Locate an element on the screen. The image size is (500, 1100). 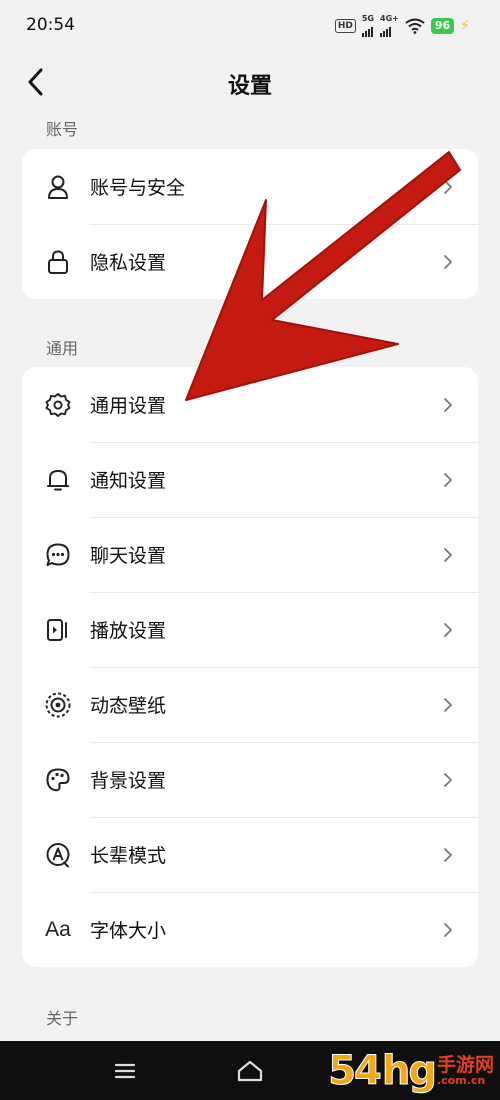
network-5g: 5G is located at coordinates (367, 25).